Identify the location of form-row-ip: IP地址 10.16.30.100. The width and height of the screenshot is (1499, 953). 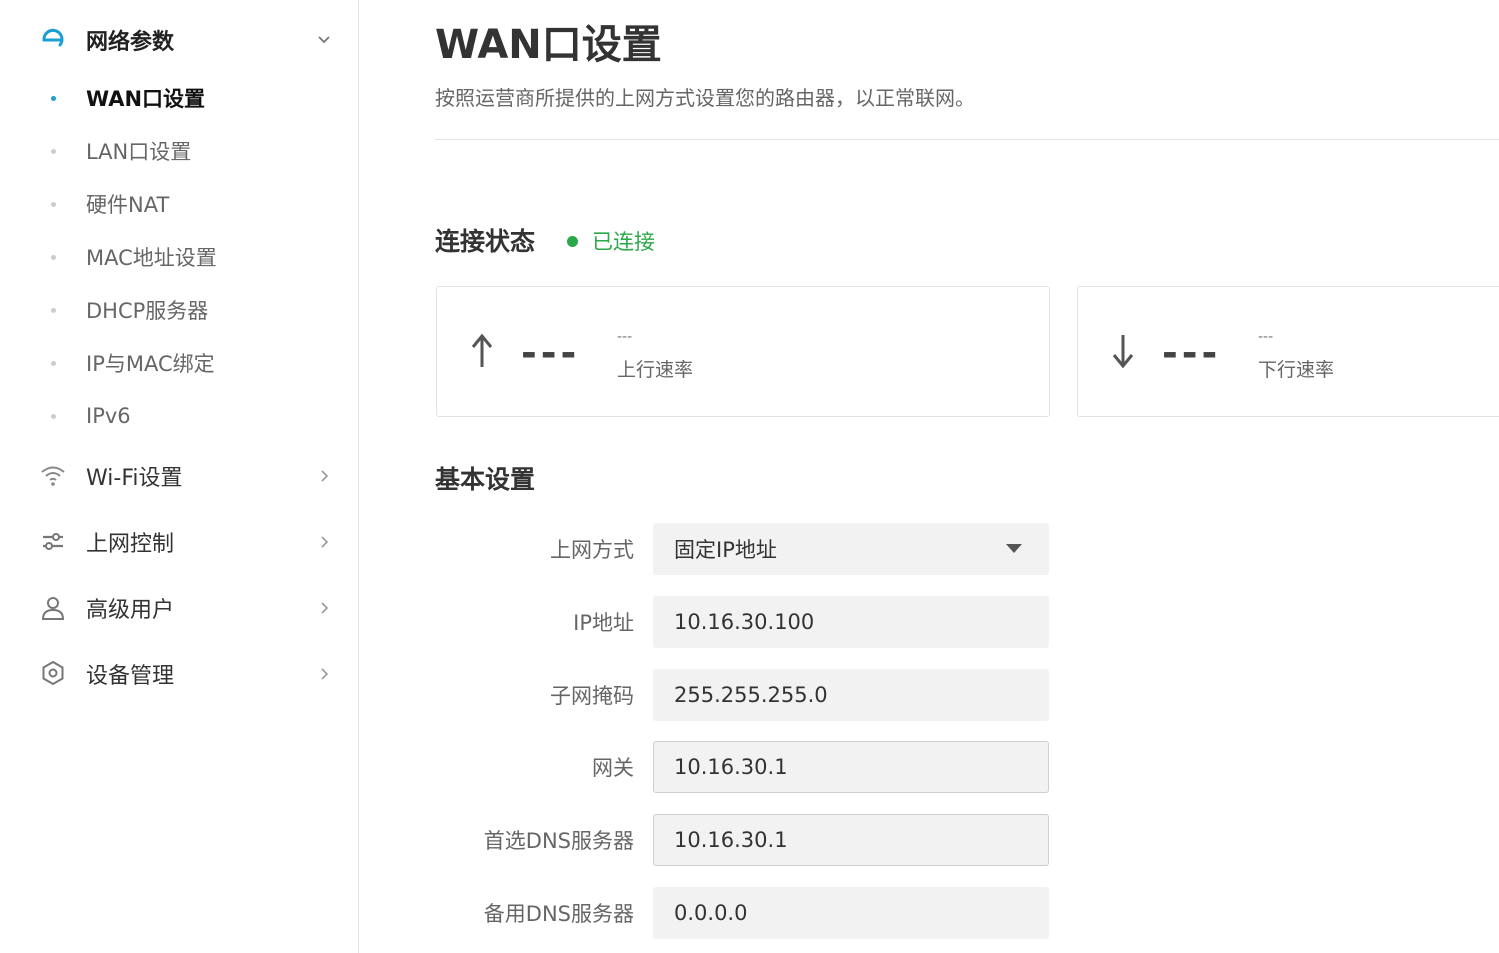
(709, 623).